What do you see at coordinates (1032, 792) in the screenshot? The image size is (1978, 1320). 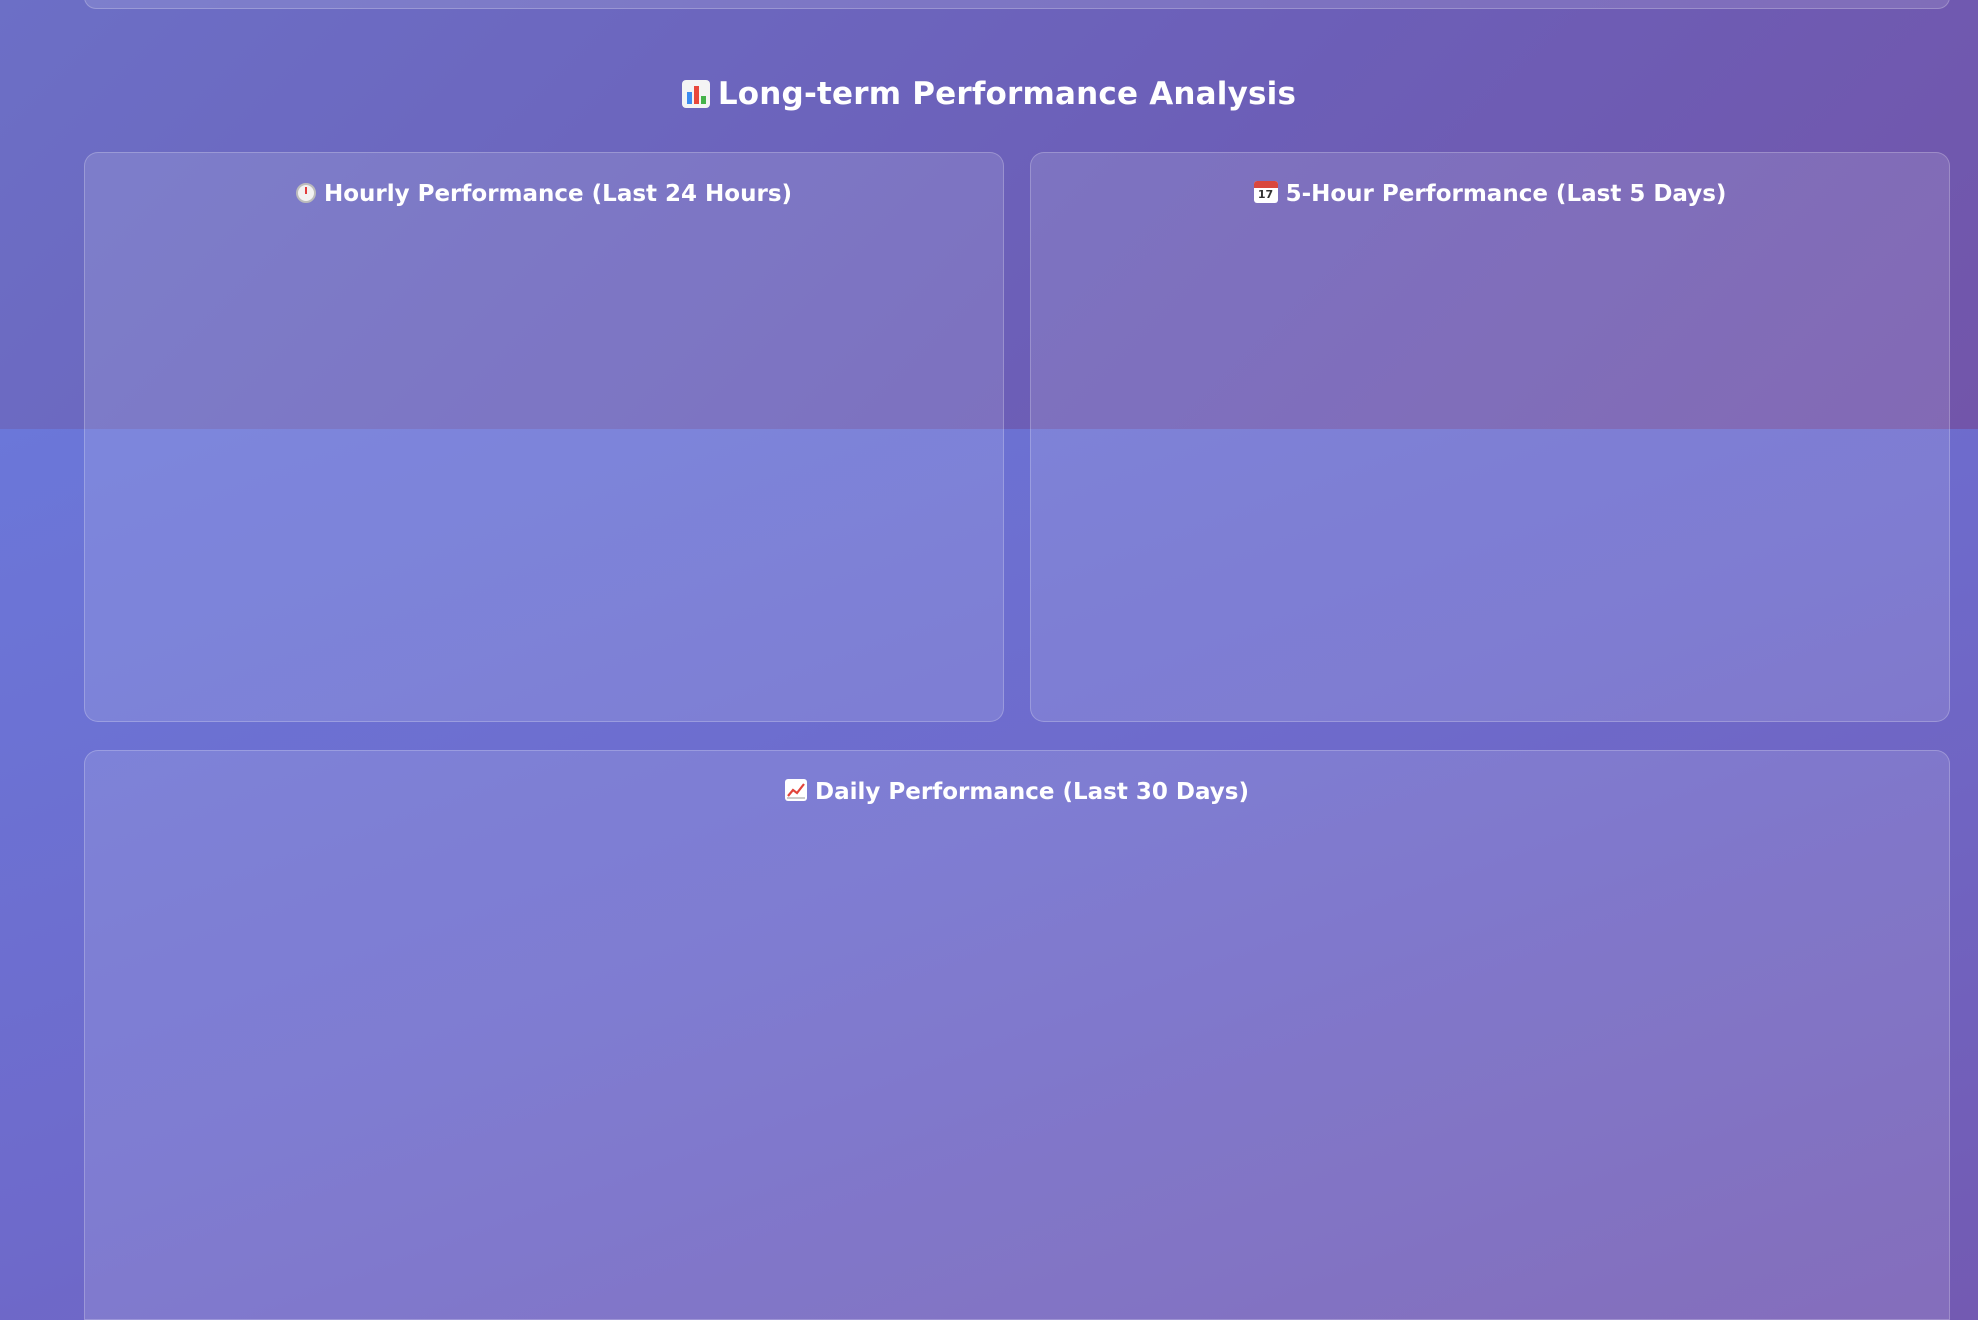 I see `daily-panel-title-text: Daily Performance (Last 30 Days)` at bounding box center [1032, 792].